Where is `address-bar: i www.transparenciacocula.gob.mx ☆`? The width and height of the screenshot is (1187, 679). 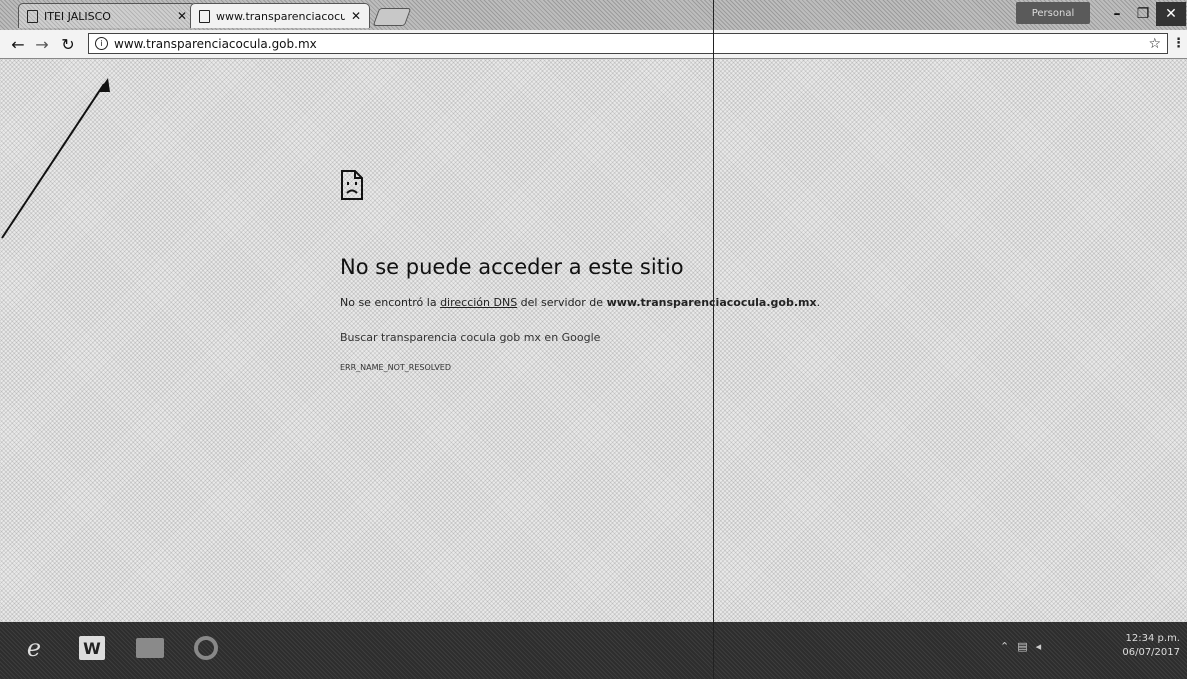 address-bar: i www.transparenciacocula.gob.mx ☆ is located at coordinates (628, 43).